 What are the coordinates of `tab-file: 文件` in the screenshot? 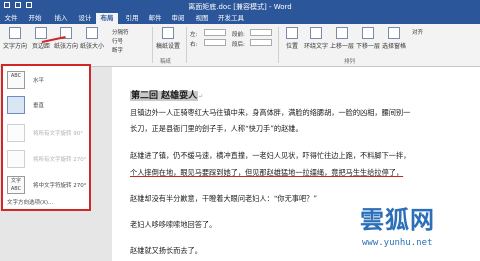 It's located at (11, 18).